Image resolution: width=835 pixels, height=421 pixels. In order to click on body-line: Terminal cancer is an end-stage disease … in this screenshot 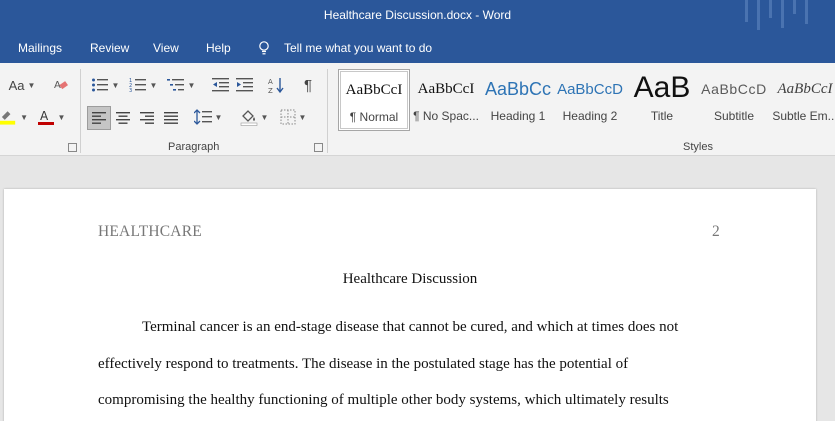, I will do `click(410, 327)`.